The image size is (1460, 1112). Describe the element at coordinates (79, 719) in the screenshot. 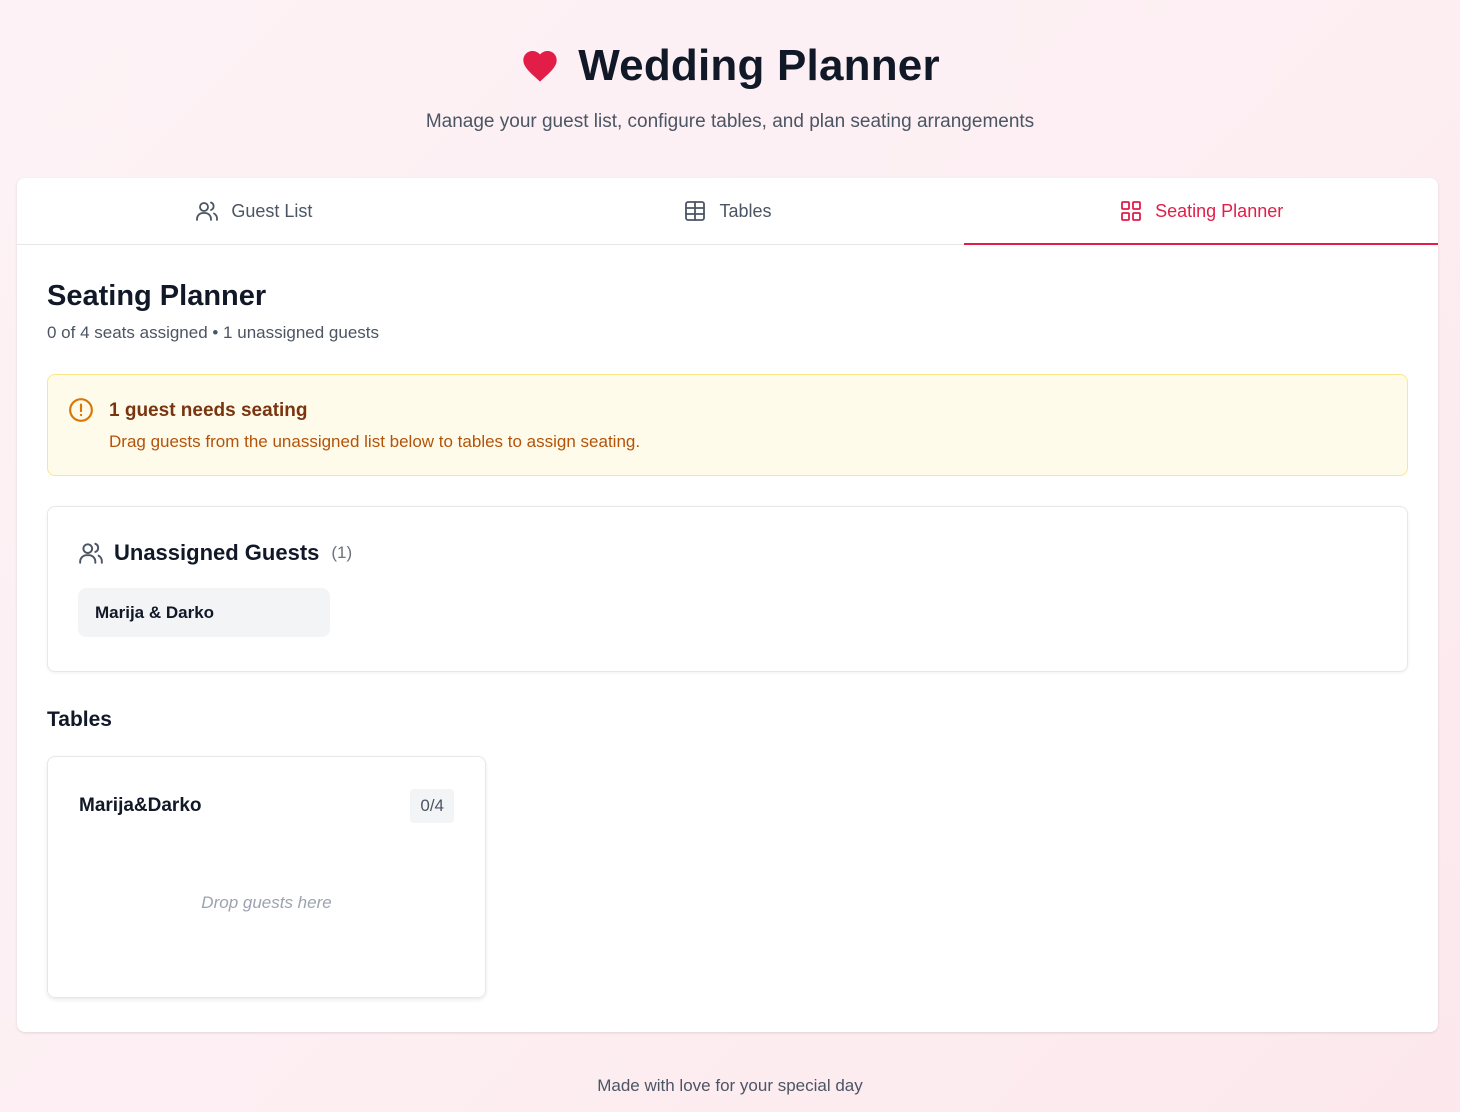

I see `tables-heading: Tables` at that location.